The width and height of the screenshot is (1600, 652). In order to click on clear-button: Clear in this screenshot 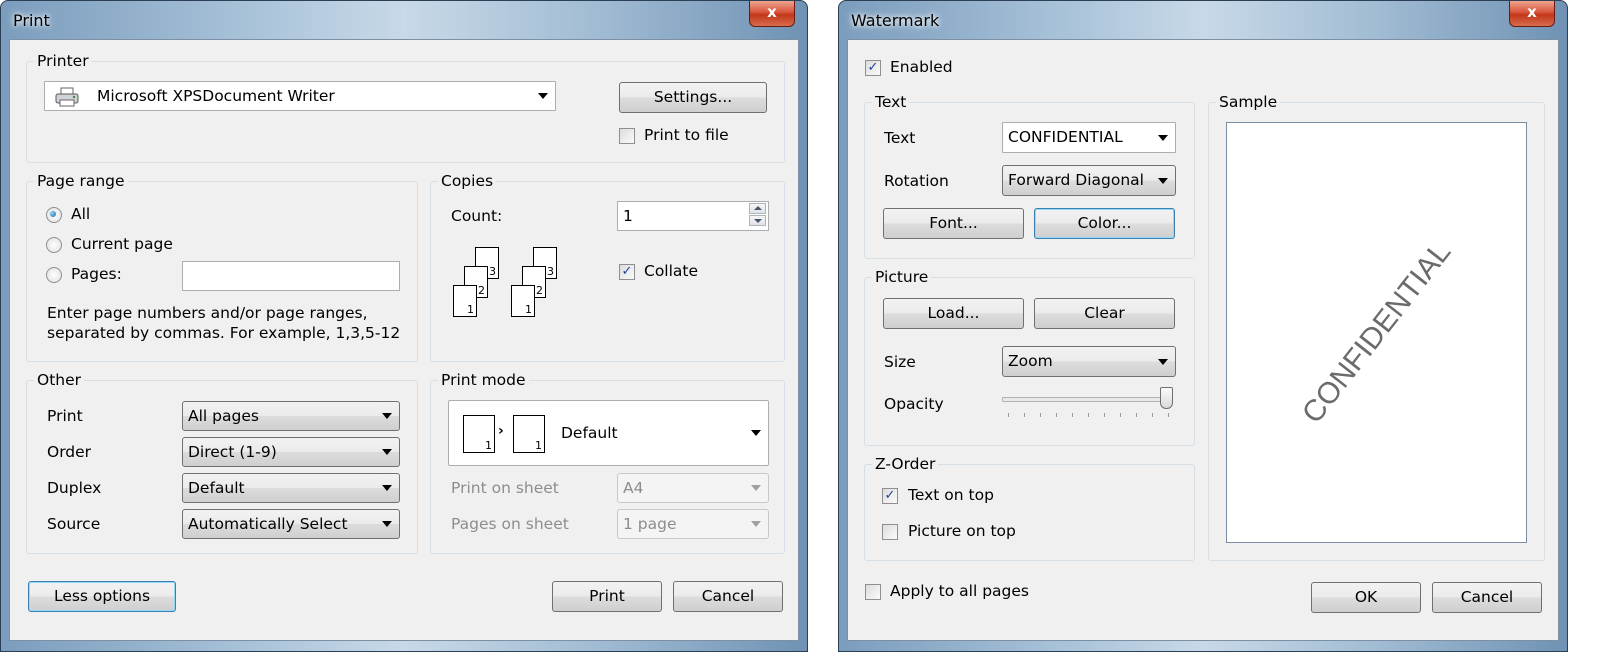, I will do `click(1104, 313)`.